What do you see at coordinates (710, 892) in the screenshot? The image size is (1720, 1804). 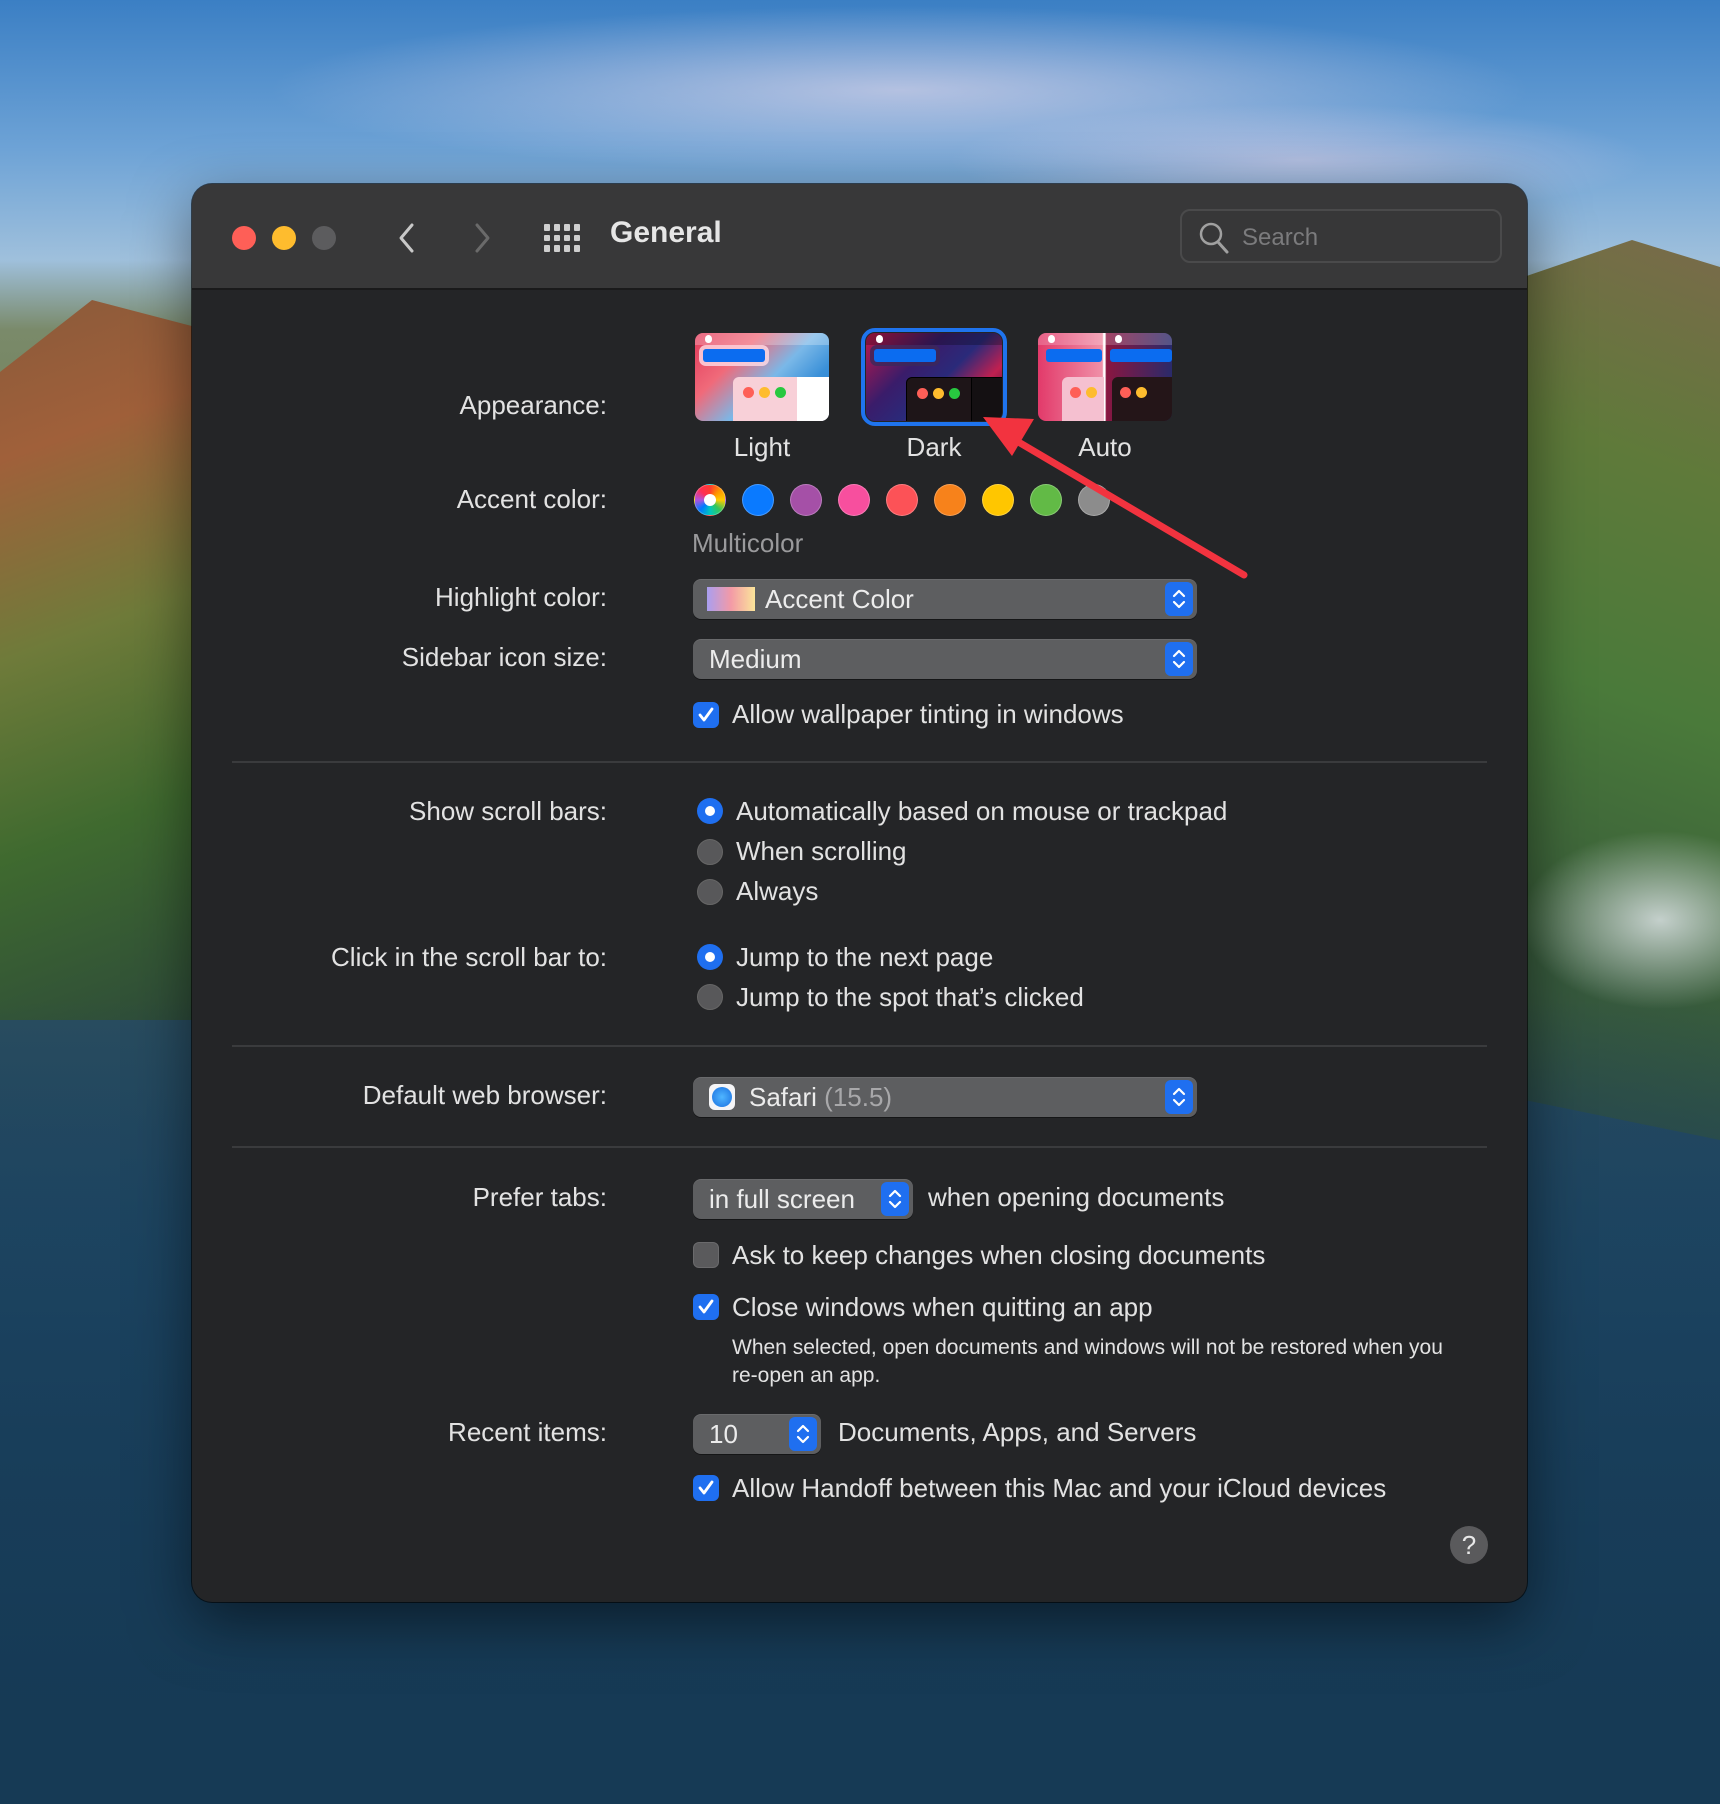 I see `scroll-bars-always-radio` at bounding box center [710, 892].